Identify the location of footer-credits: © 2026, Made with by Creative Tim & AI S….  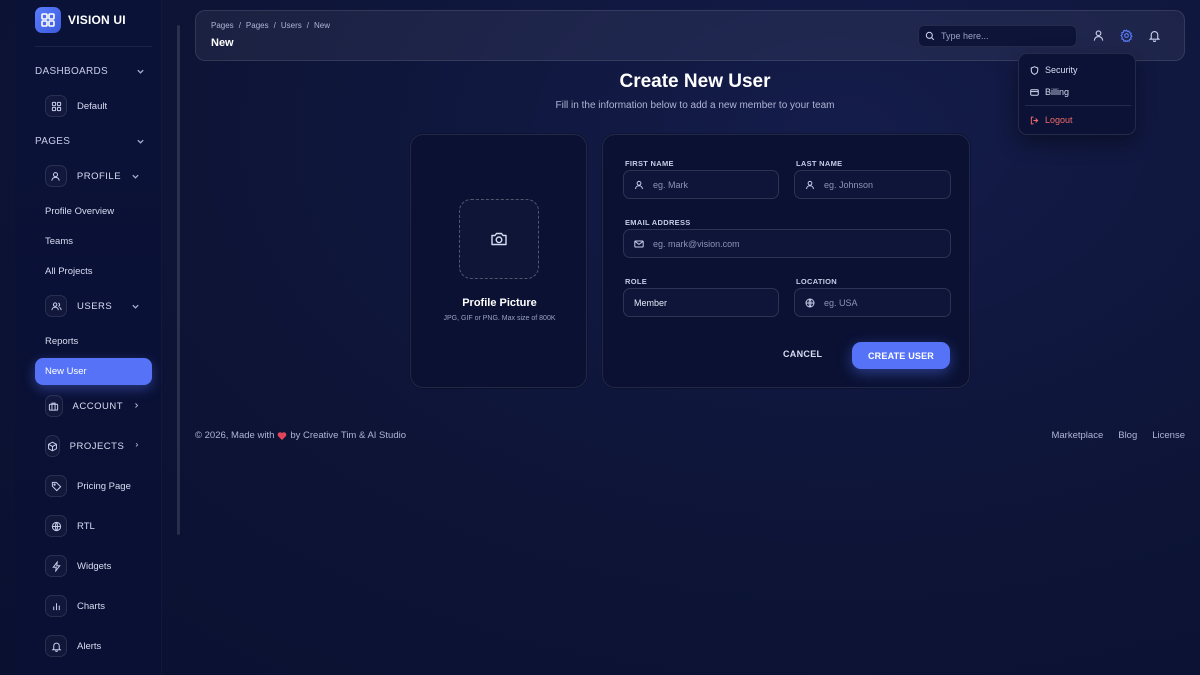
(300, 435).